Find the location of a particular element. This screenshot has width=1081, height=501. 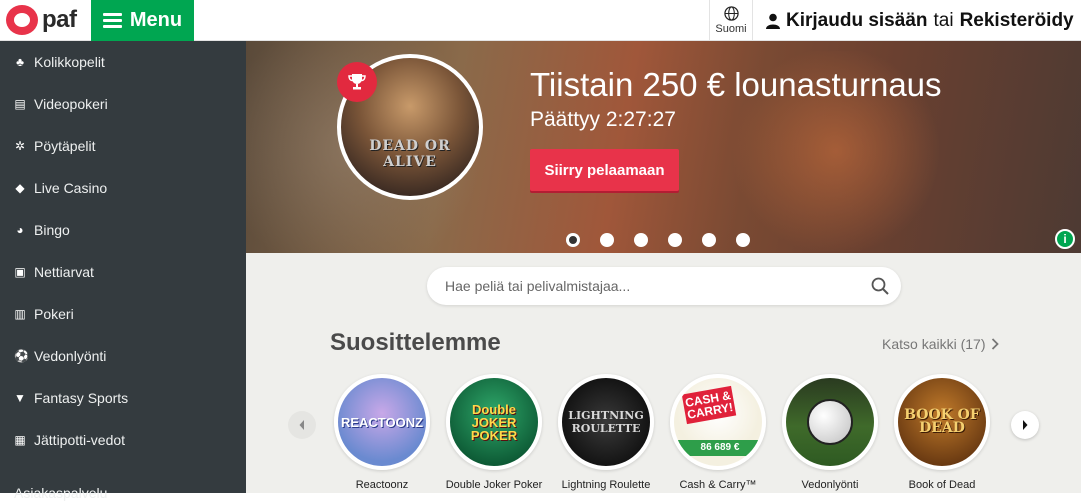

play-now-button: Siirry pelaamaan is located at coordinates (604, 170).